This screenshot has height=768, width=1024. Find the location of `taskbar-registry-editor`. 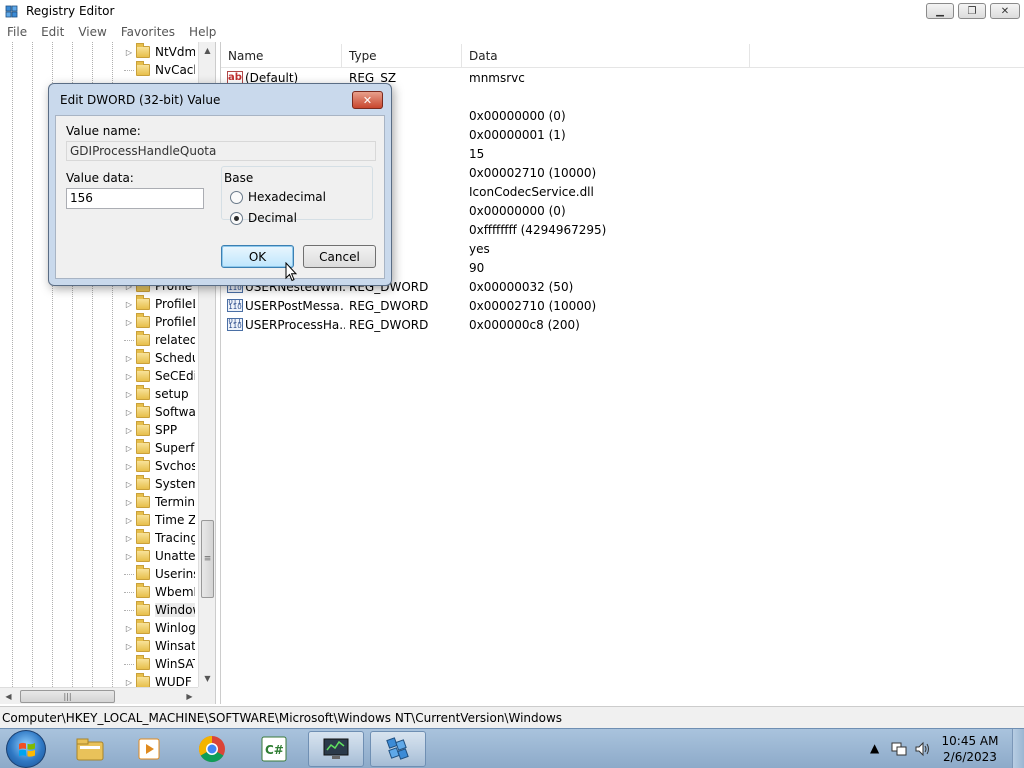

taskbar-registry-editor is located at coordinates (398, 749).